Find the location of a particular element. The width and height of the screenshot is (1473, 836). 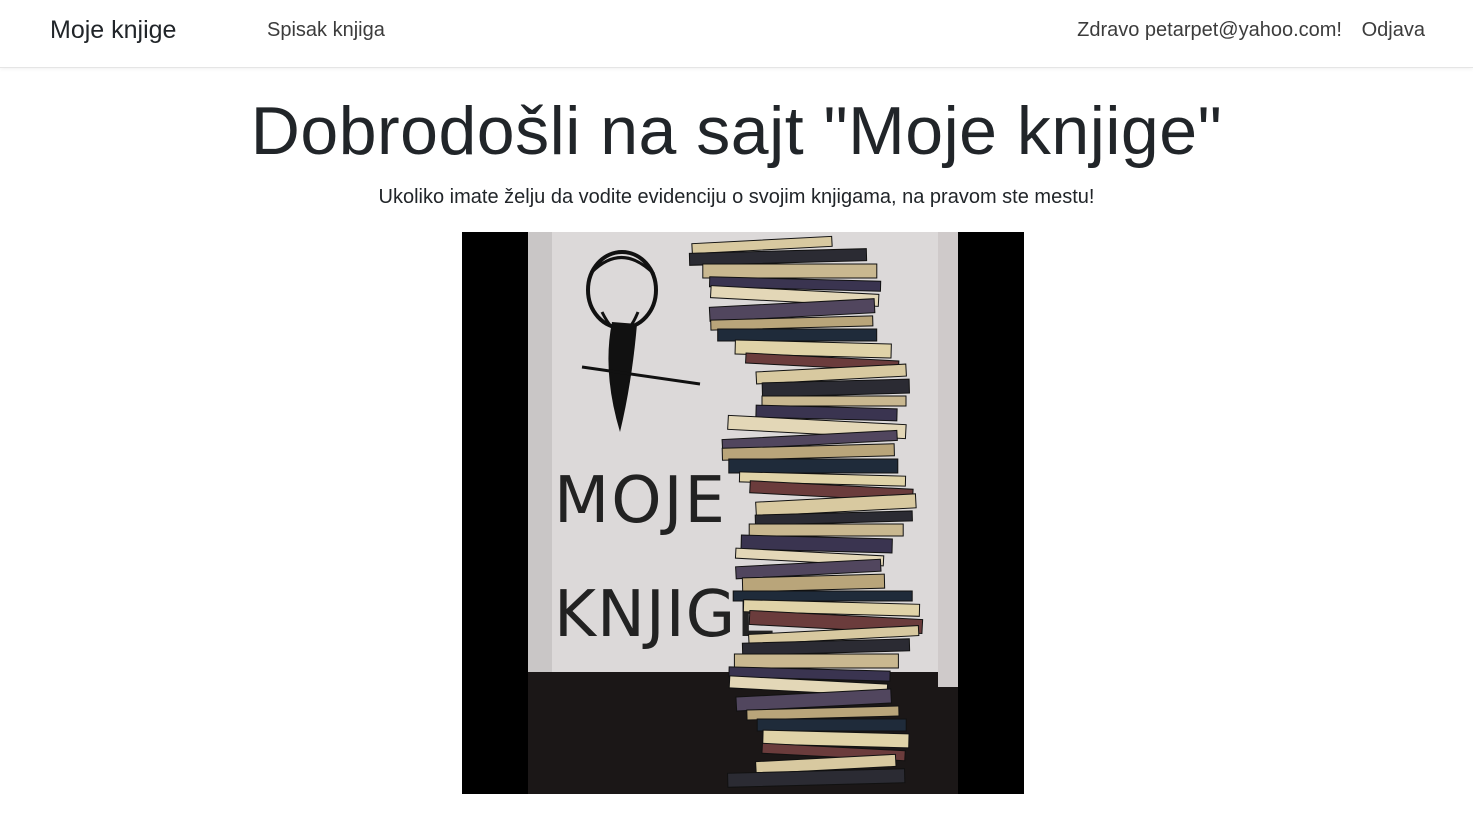

nav-item-book-list: Spisak knjiga is located at coordinates (326, 30).